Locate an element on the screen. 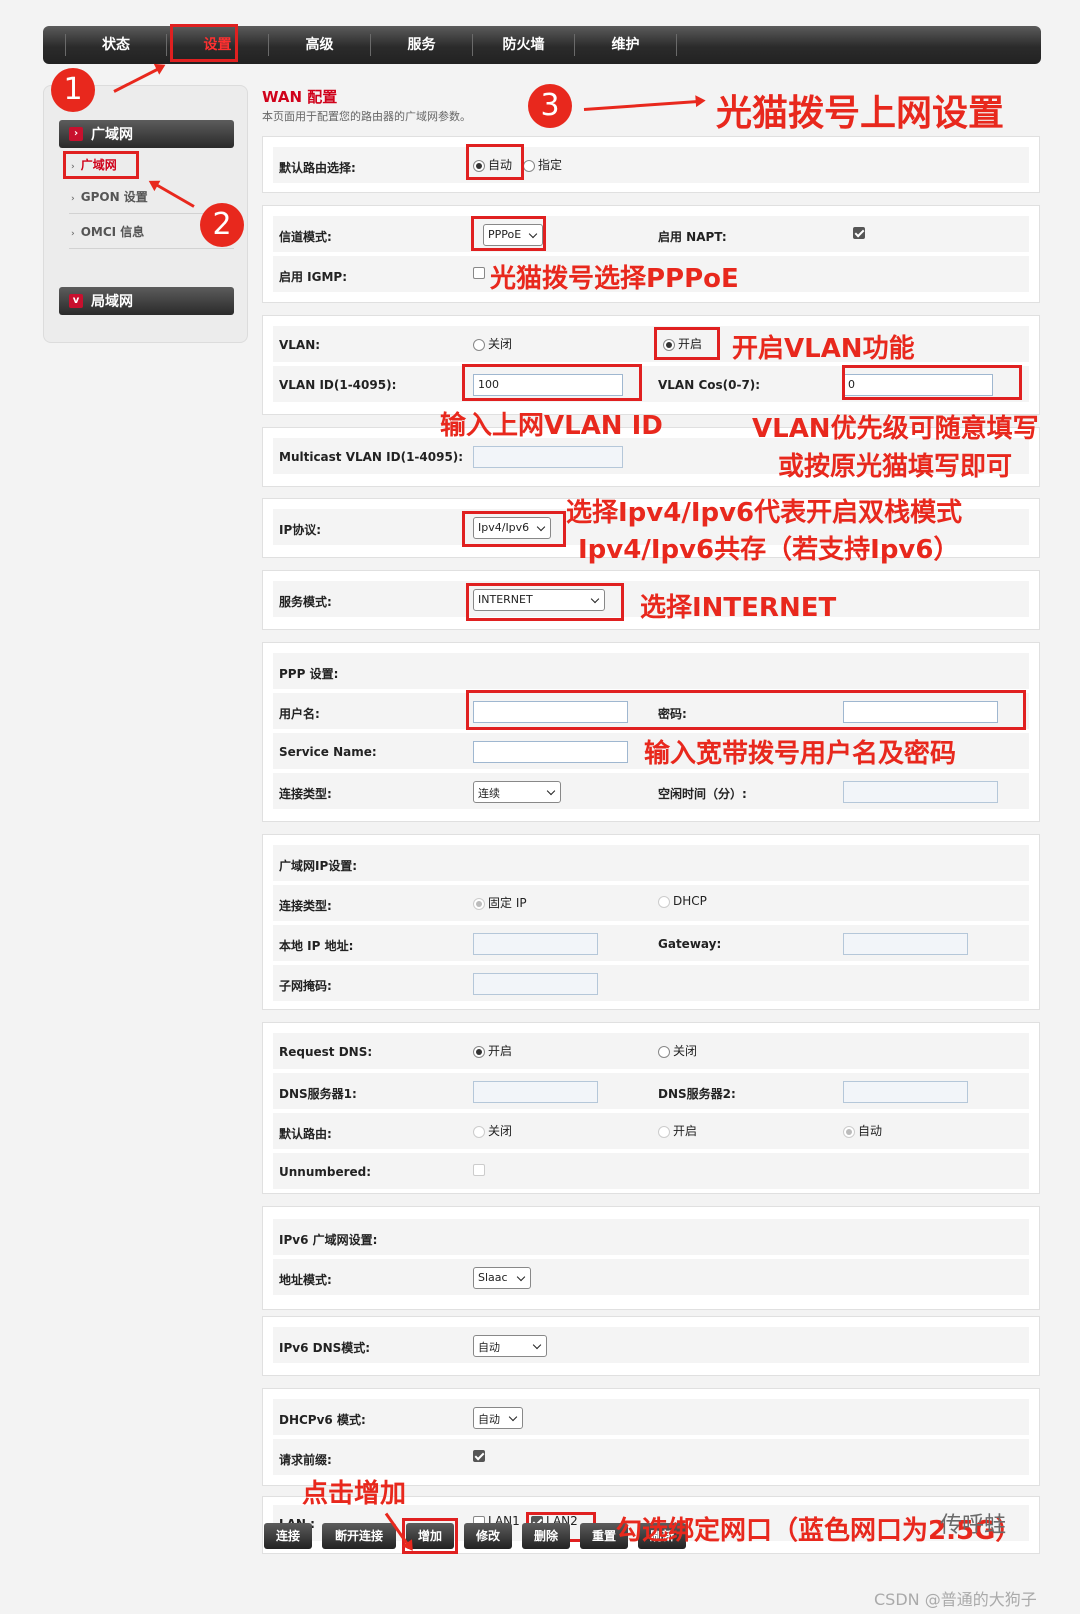  form-row: IPv6 广域网设置: is located at coordinates (651, 1238).